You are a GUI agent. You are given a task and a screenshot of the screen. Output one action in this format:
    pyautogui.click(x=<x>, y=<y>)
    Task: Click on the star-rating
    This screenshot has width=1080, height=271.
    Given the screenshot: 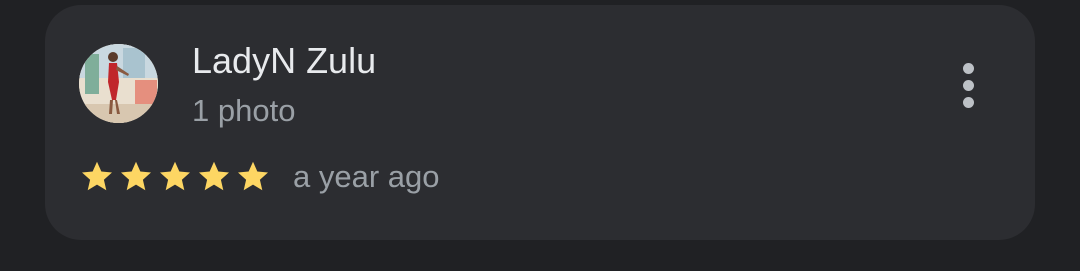 What is the action you would take?
    pyautogui.click(x=175, y=177)
    